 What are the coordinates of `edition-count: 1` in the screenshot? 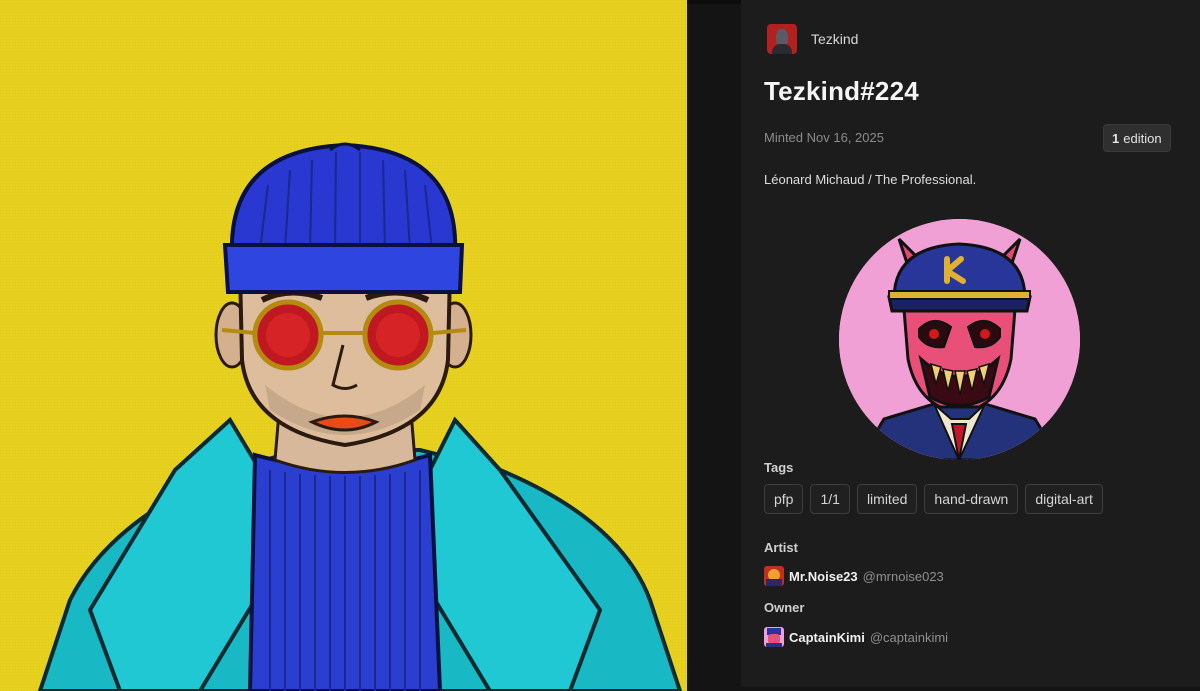 It's located at (1116, 138).